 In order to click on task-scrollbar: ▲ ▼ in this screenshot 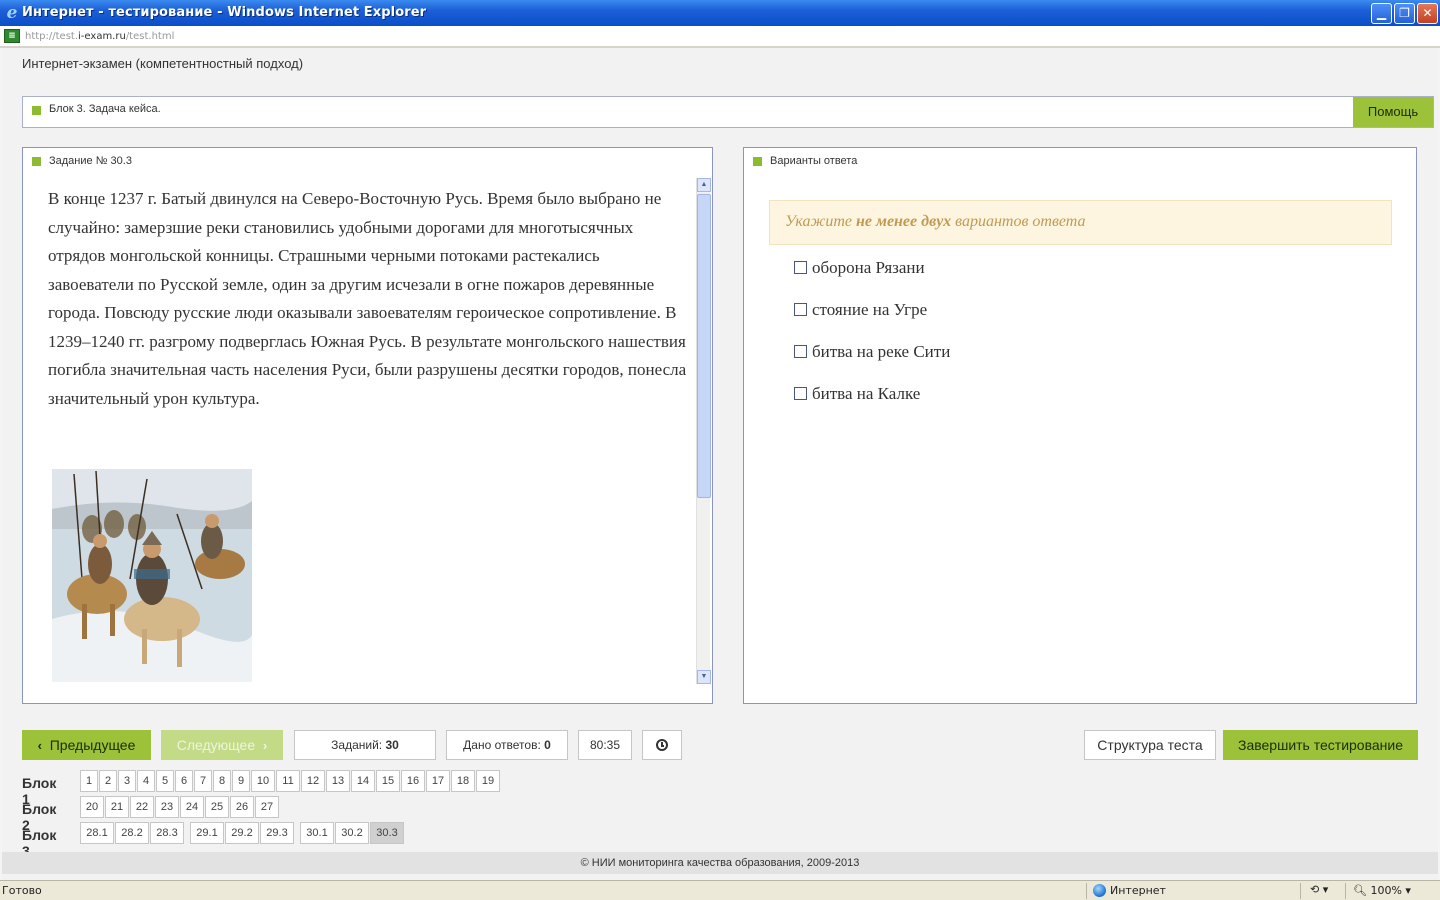, I will do `click(703, 431)`.